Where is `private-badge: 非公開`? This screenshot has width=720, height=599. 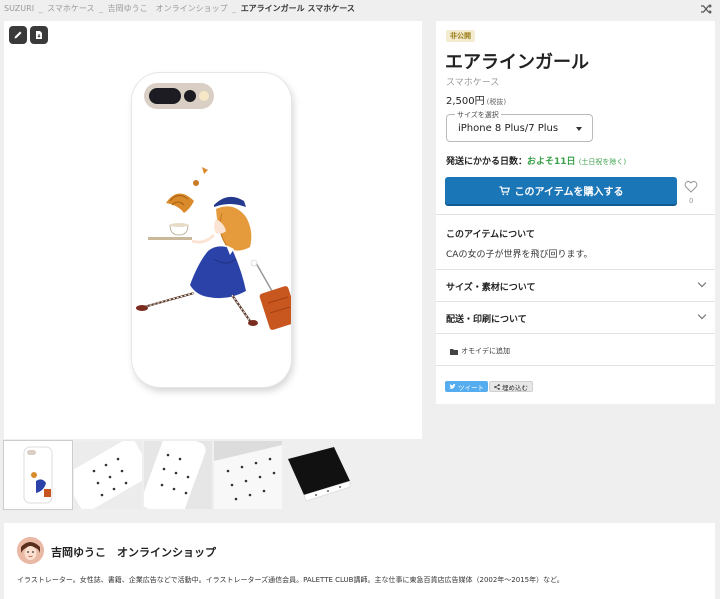
private-badge: 非公開 is located at coordinates (460, 36).